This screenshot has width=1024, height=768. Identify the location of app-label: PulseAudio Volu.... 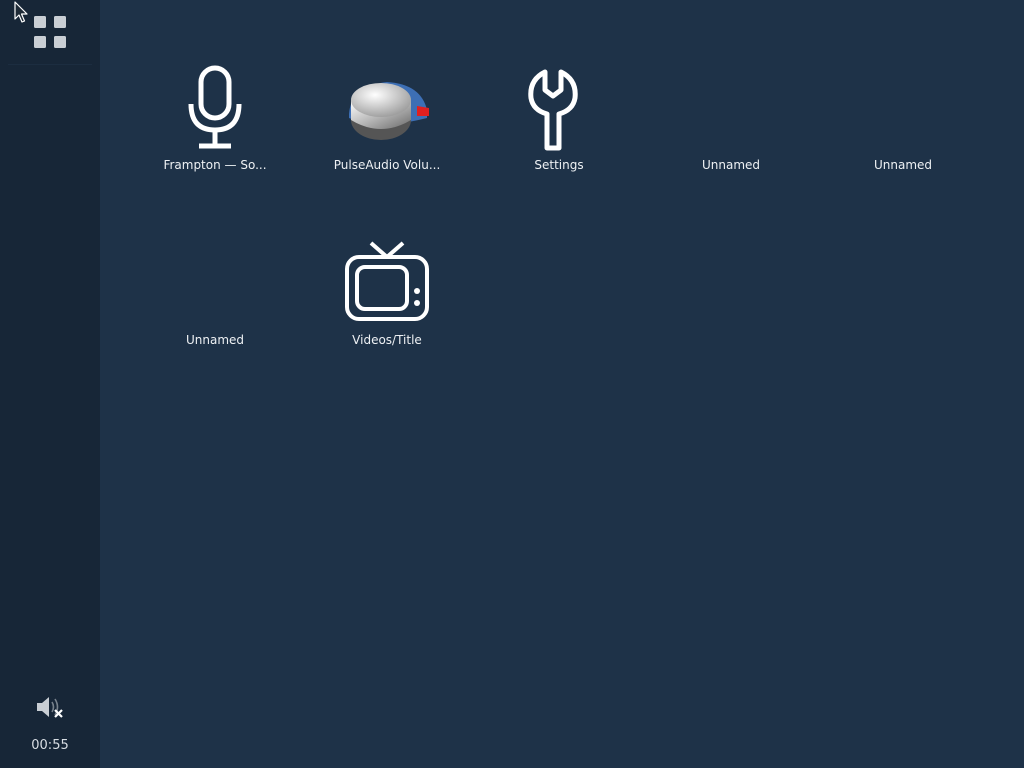
(387, 165).